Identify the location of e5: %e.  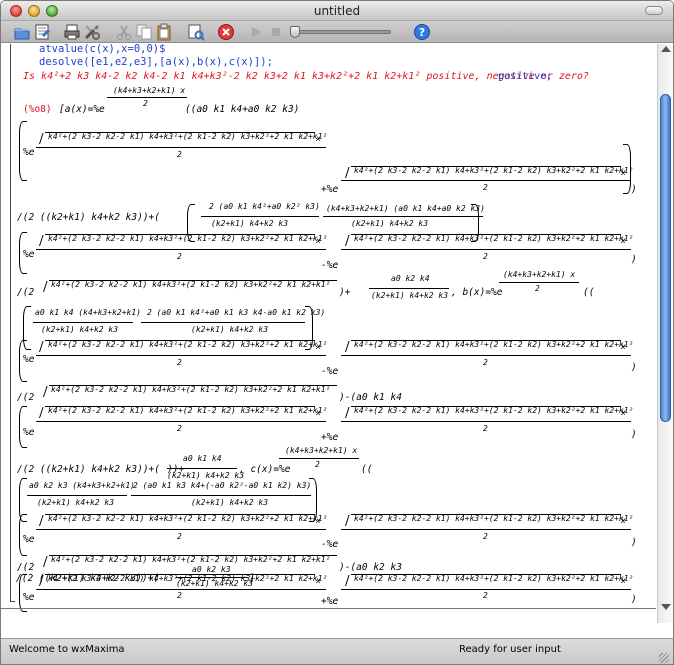
(29, 539).